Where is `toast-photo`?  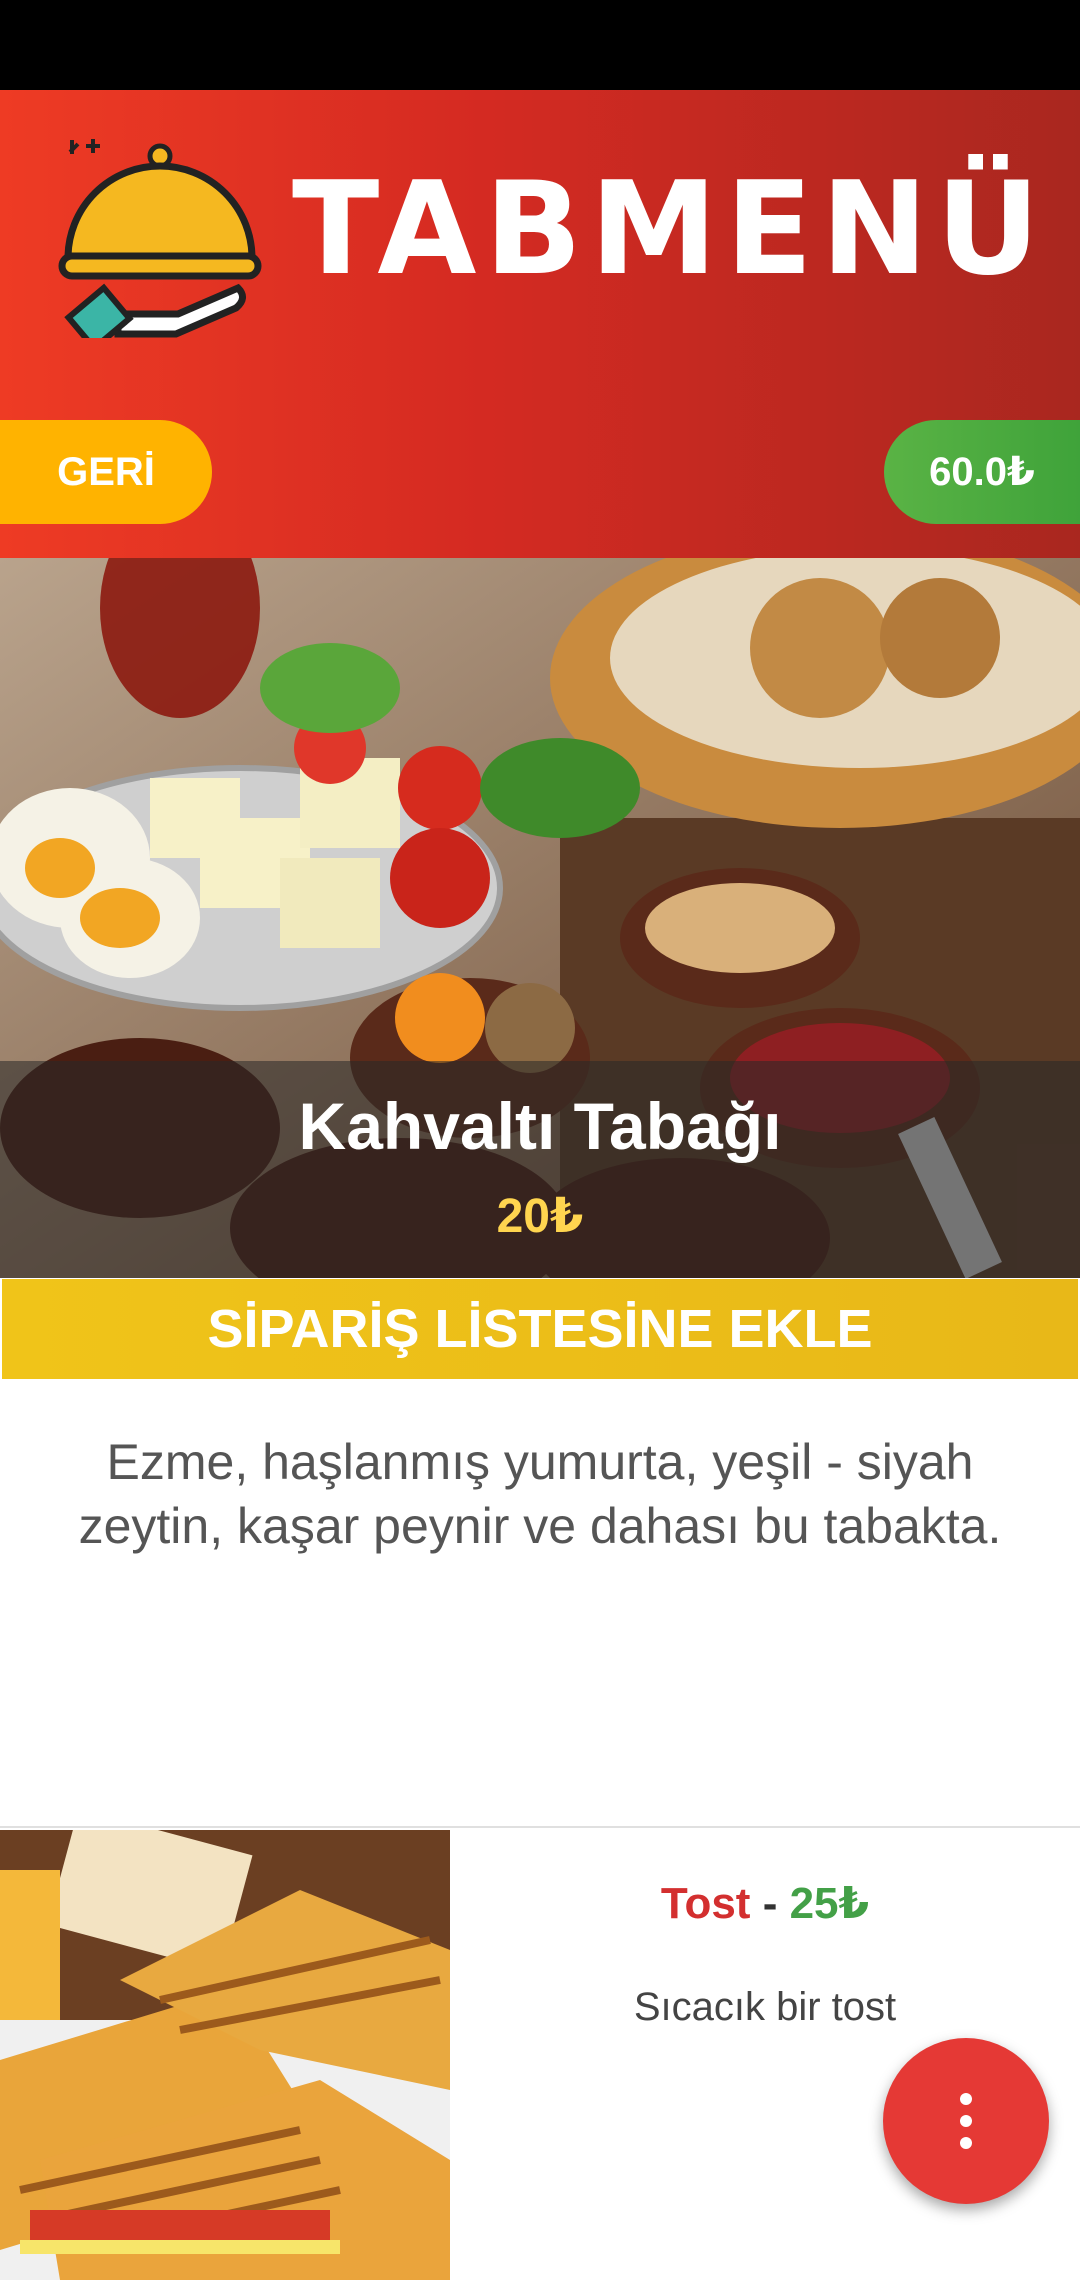 toast-photo is located at coordinates (225, 2055).